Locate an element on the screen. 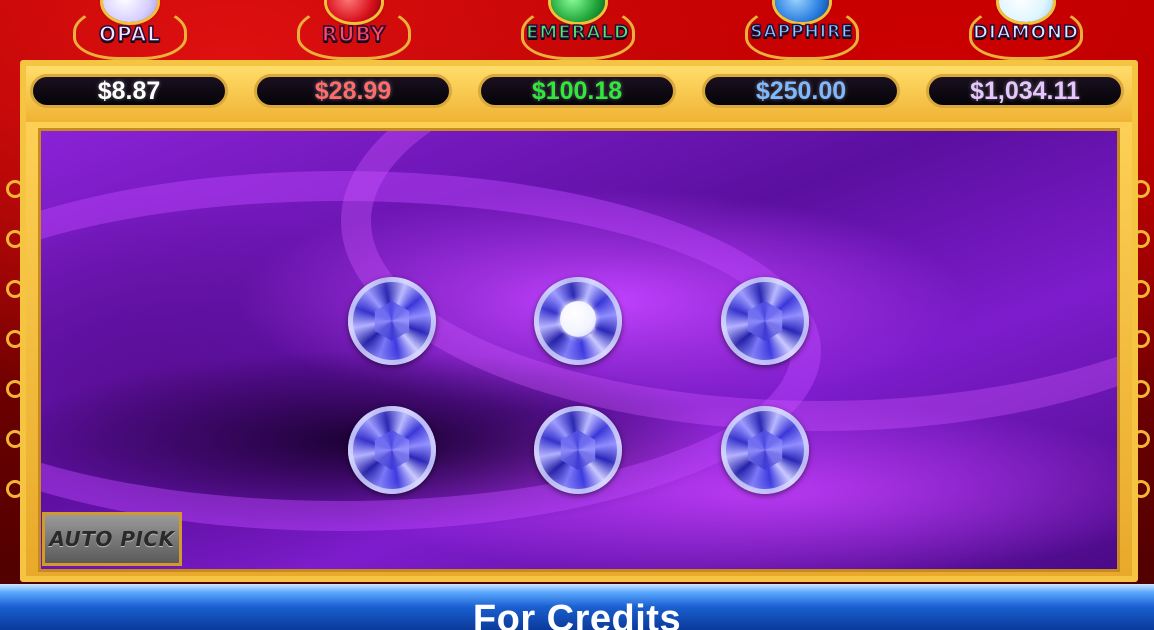  jackpot-emerald: EMERALD is located at coordinates (578, 35).